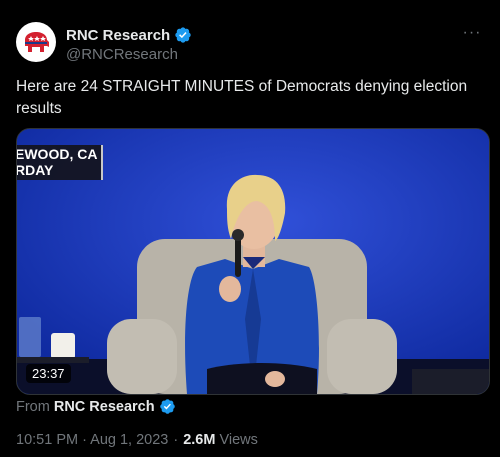 This screenshot has width=500, height=457. I want to click on elephant-logo-icon, so click(37, 42).